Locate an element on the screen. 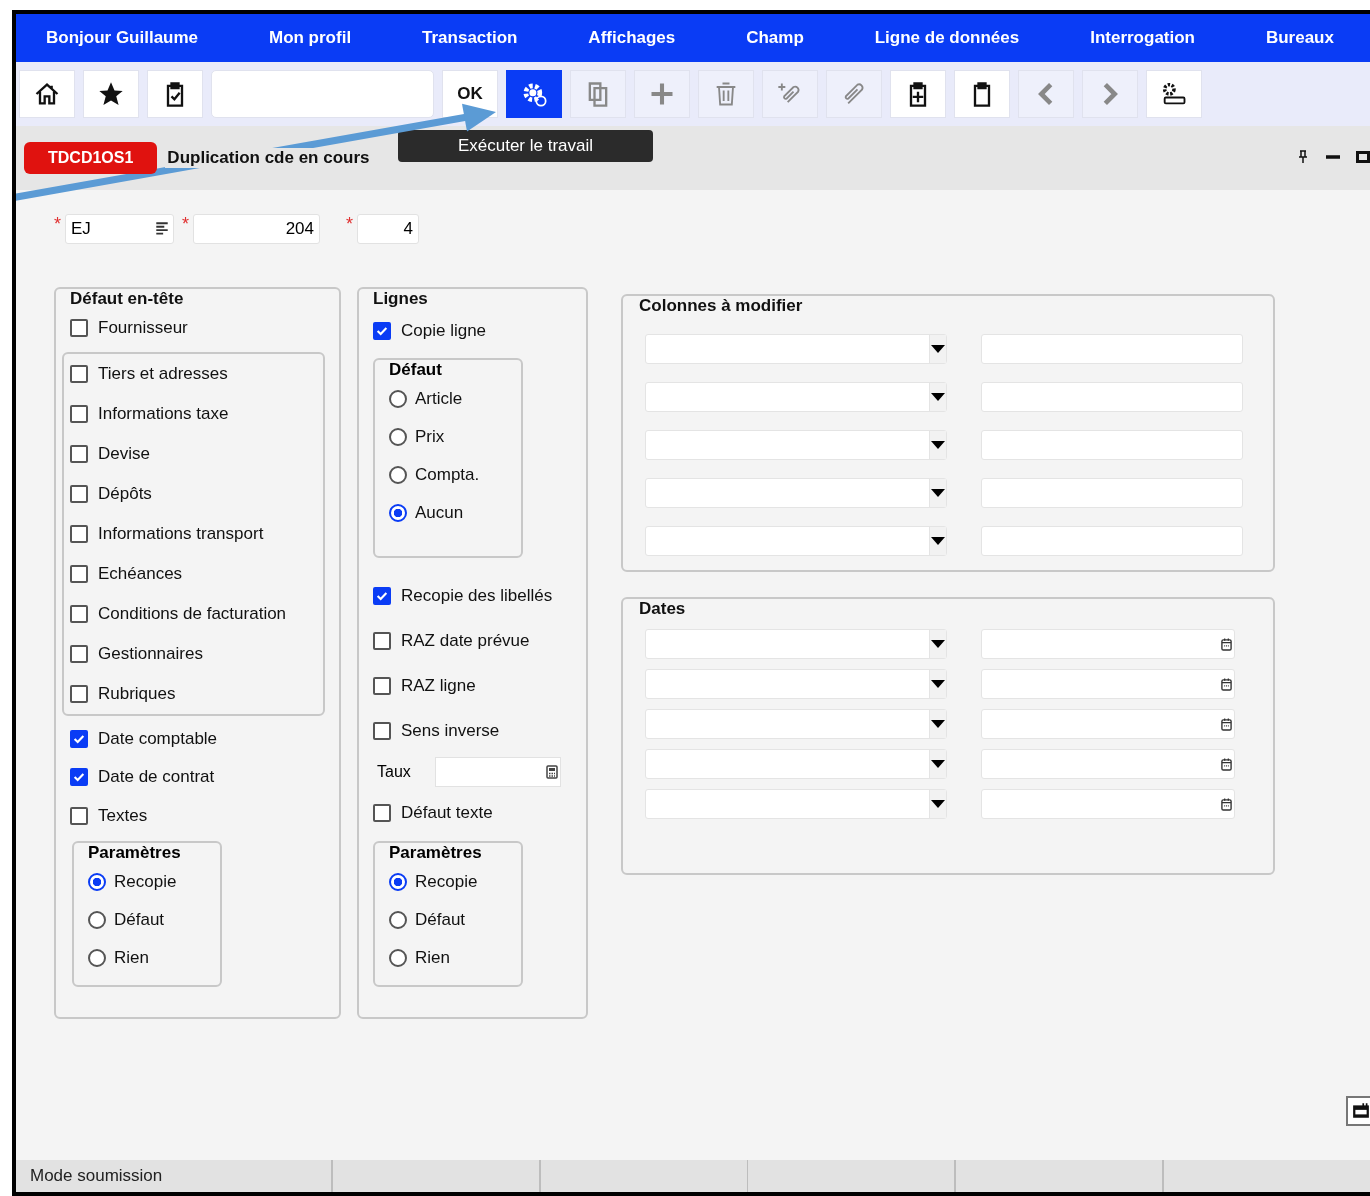 The width and height of the screenshot is (1370, 1196). menu-item: Transaction is located at coordinates (470, 38).